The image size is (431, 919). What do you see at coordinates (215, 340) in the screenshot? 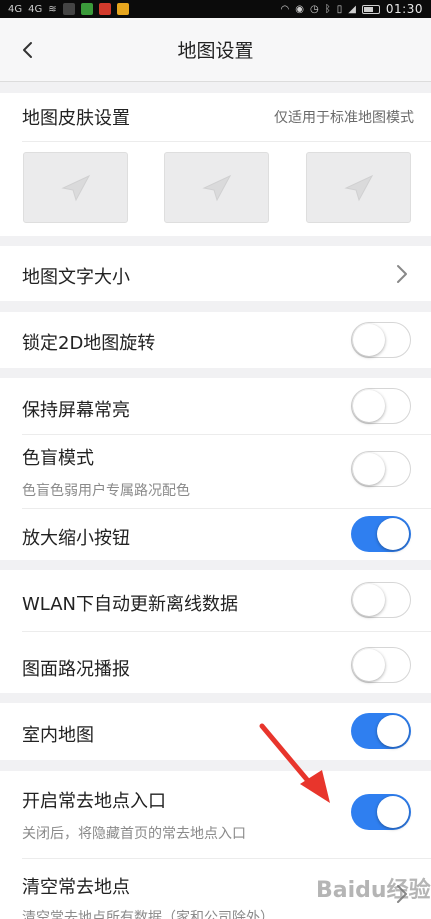
I see `lock-rotation-row: 锁定2D地图旋转` at bounding box center [215, 340].